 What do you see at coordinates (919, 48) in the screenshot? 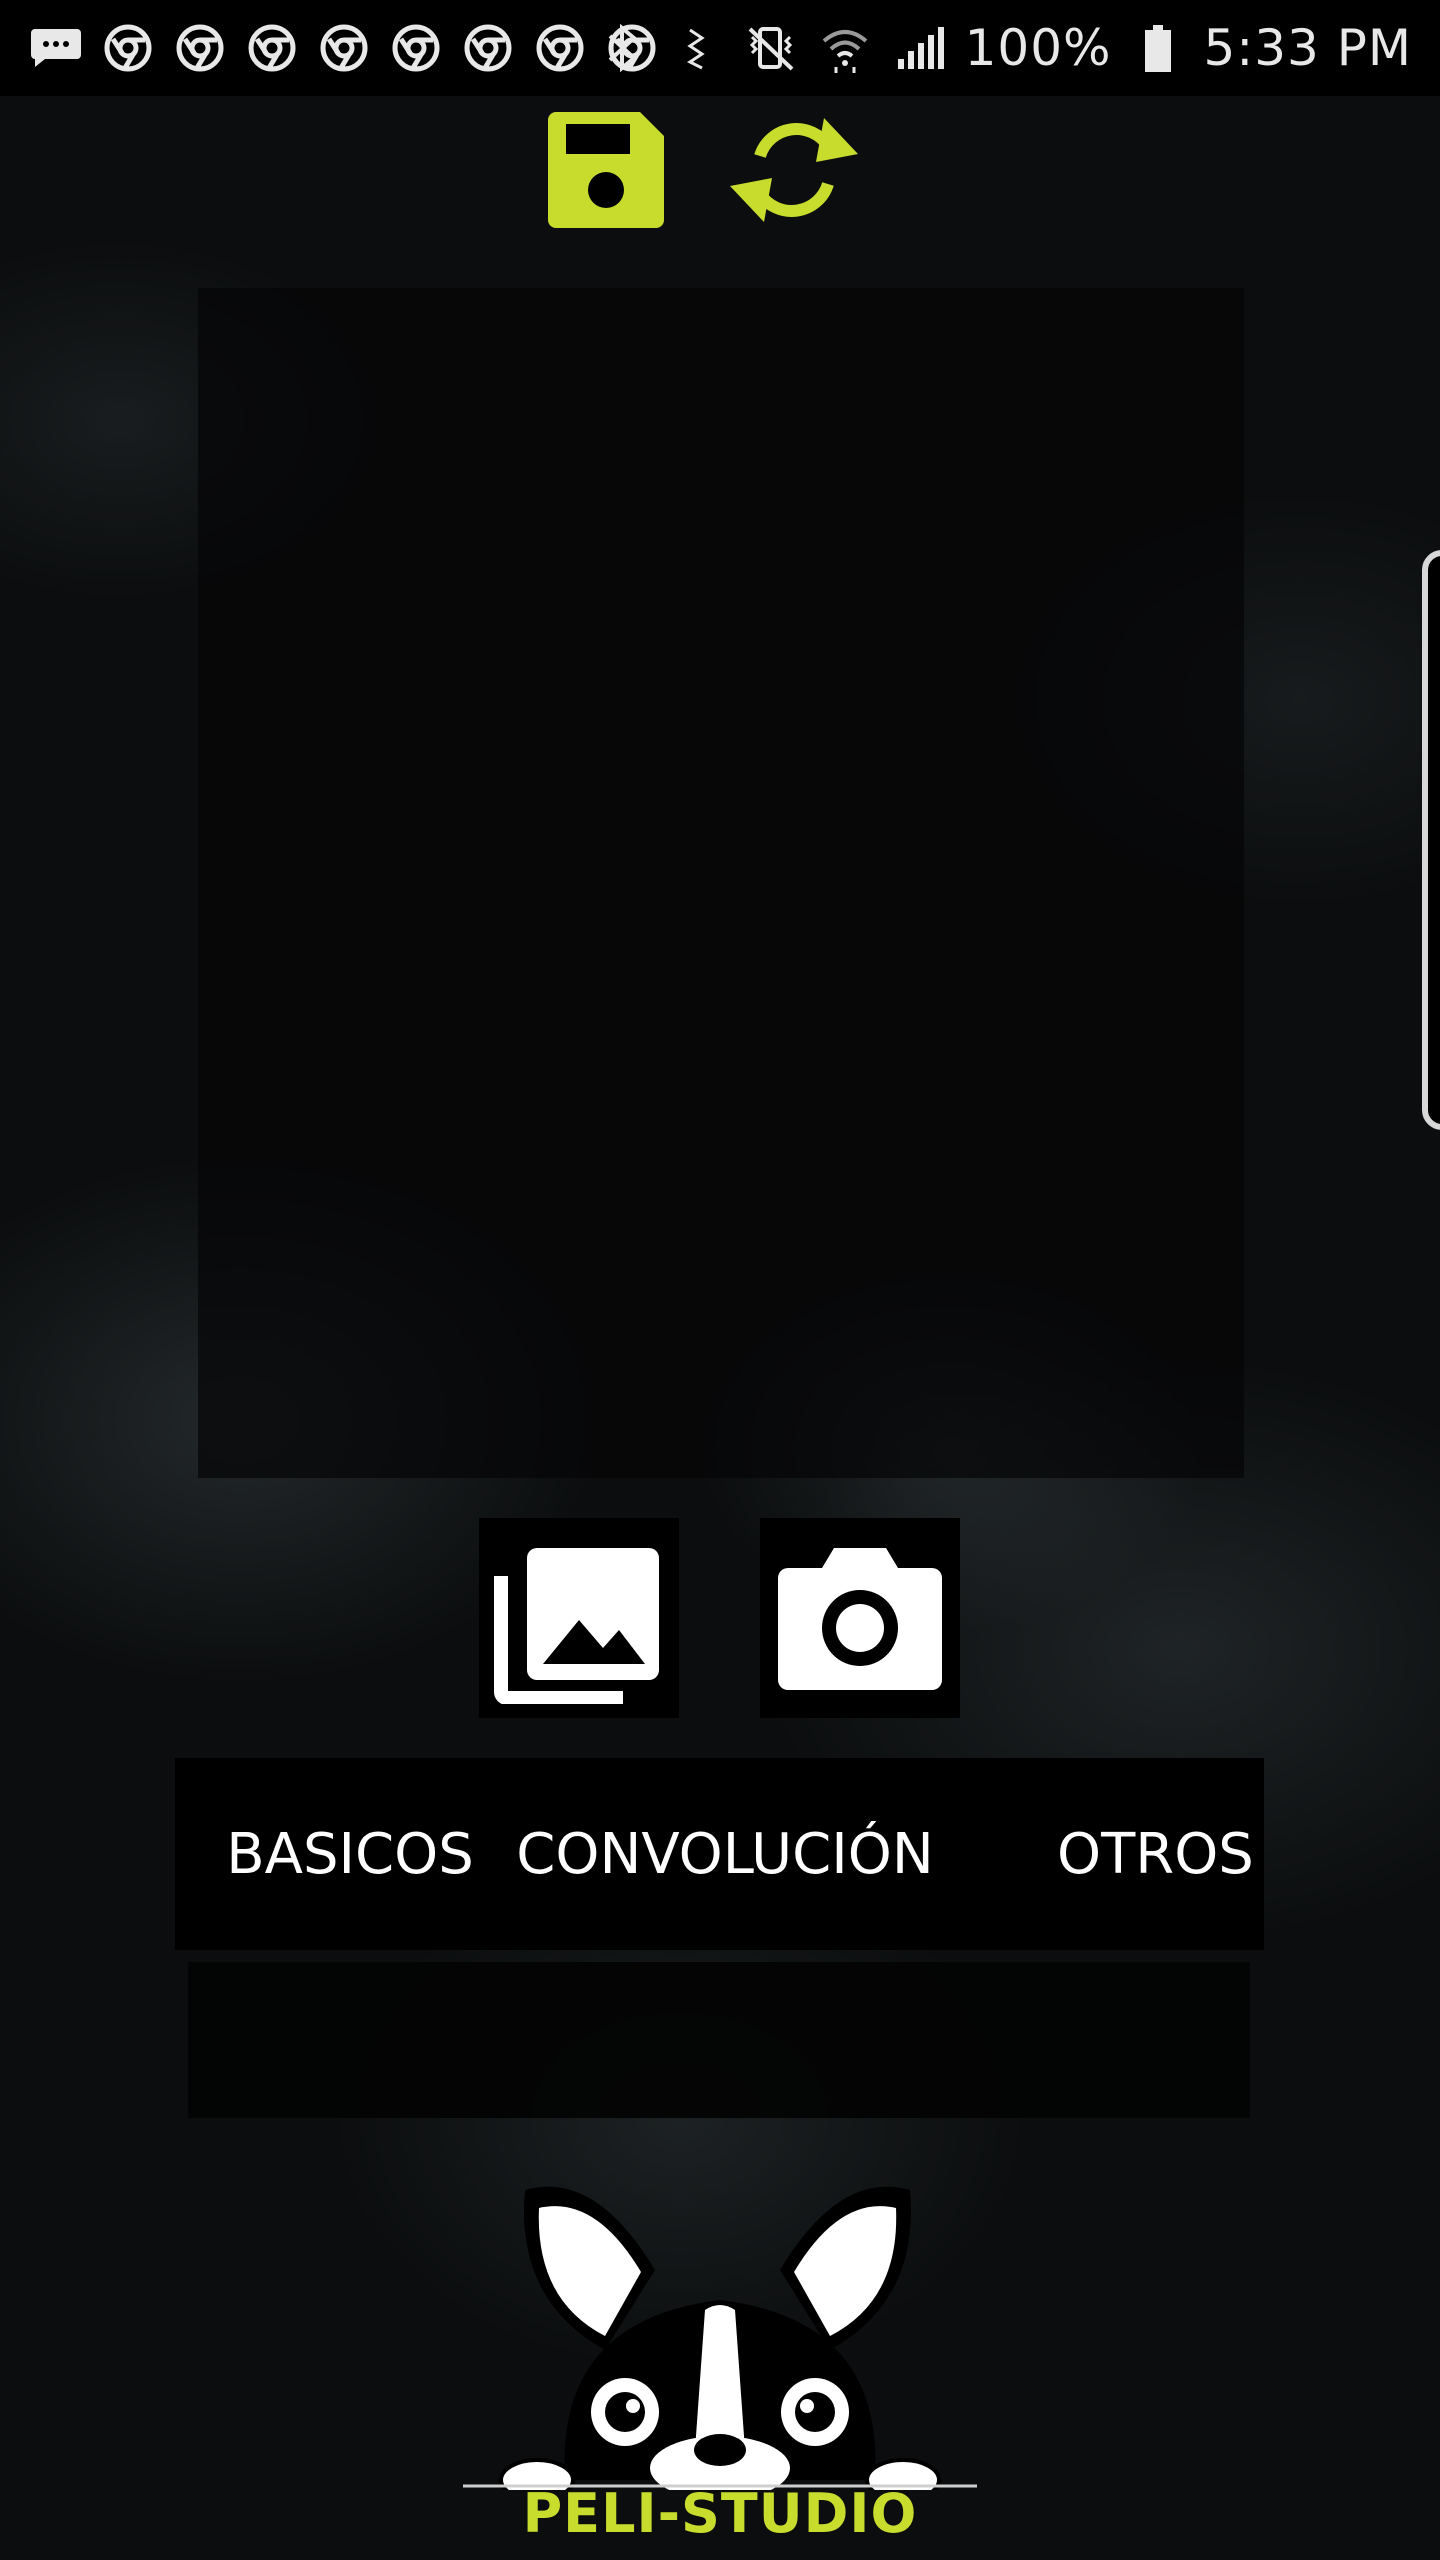
I see `signal-icon` at bounding box center [919, 48].